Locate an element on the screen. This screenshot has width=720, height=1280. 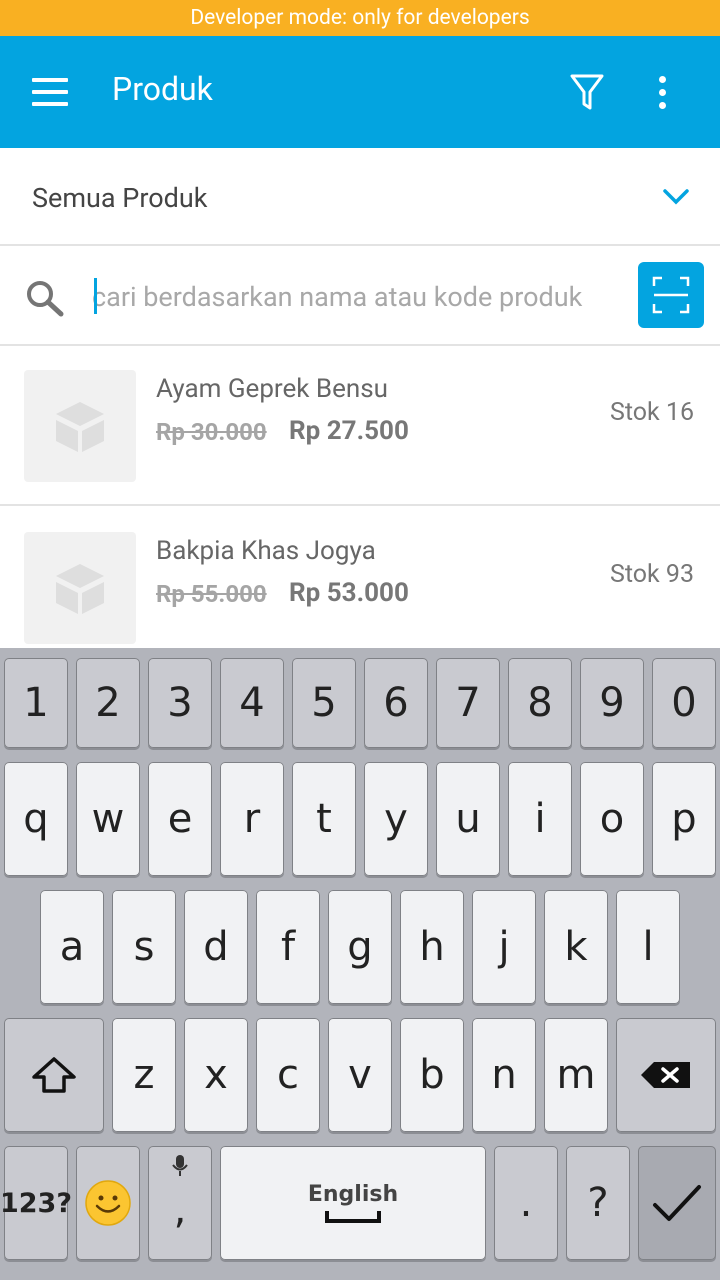
menu-button is located at coordinates (50, 92).